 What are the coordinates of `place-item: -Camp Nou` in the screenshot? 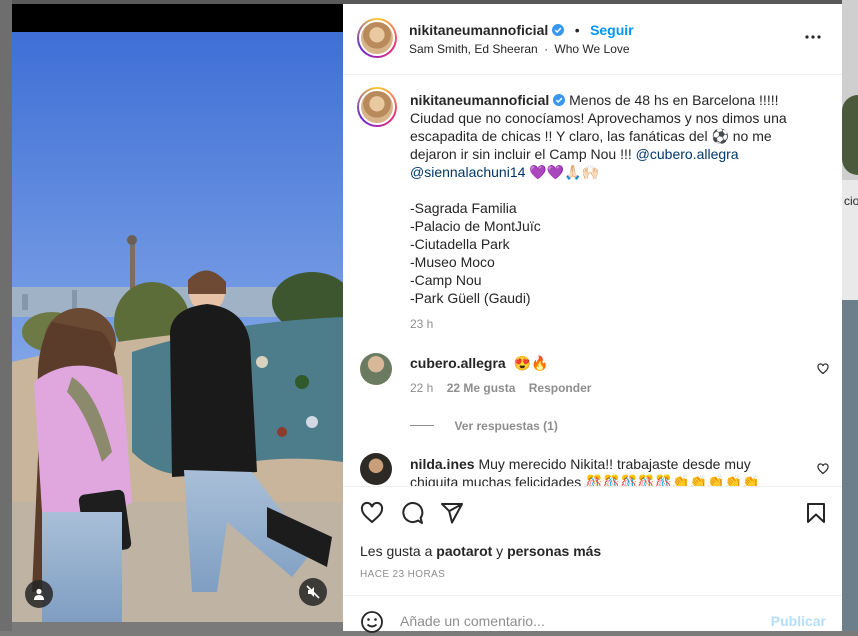 It's located at (446, 280).